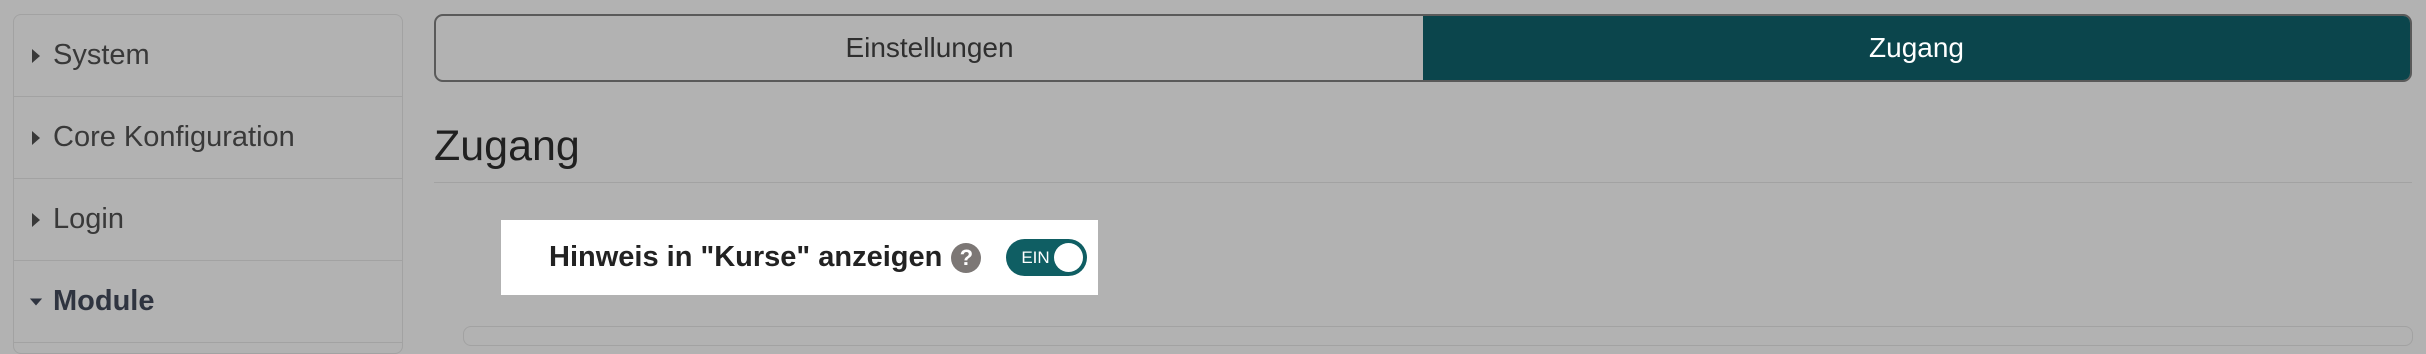  What do you see at coordinates (1916, 48) in the screenshot?
I see `tab-zugang: Zugang` at bounding box center [1916, 48].